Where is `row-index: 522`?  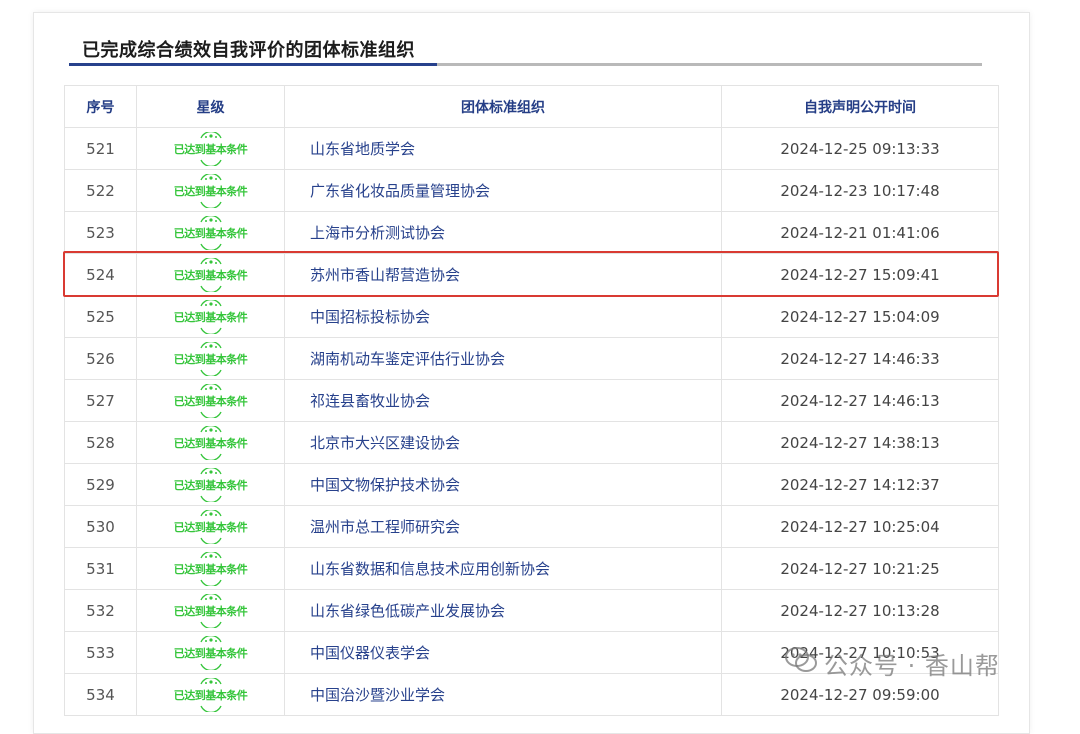 row-index: 522 is located at coordinates (100, 190).